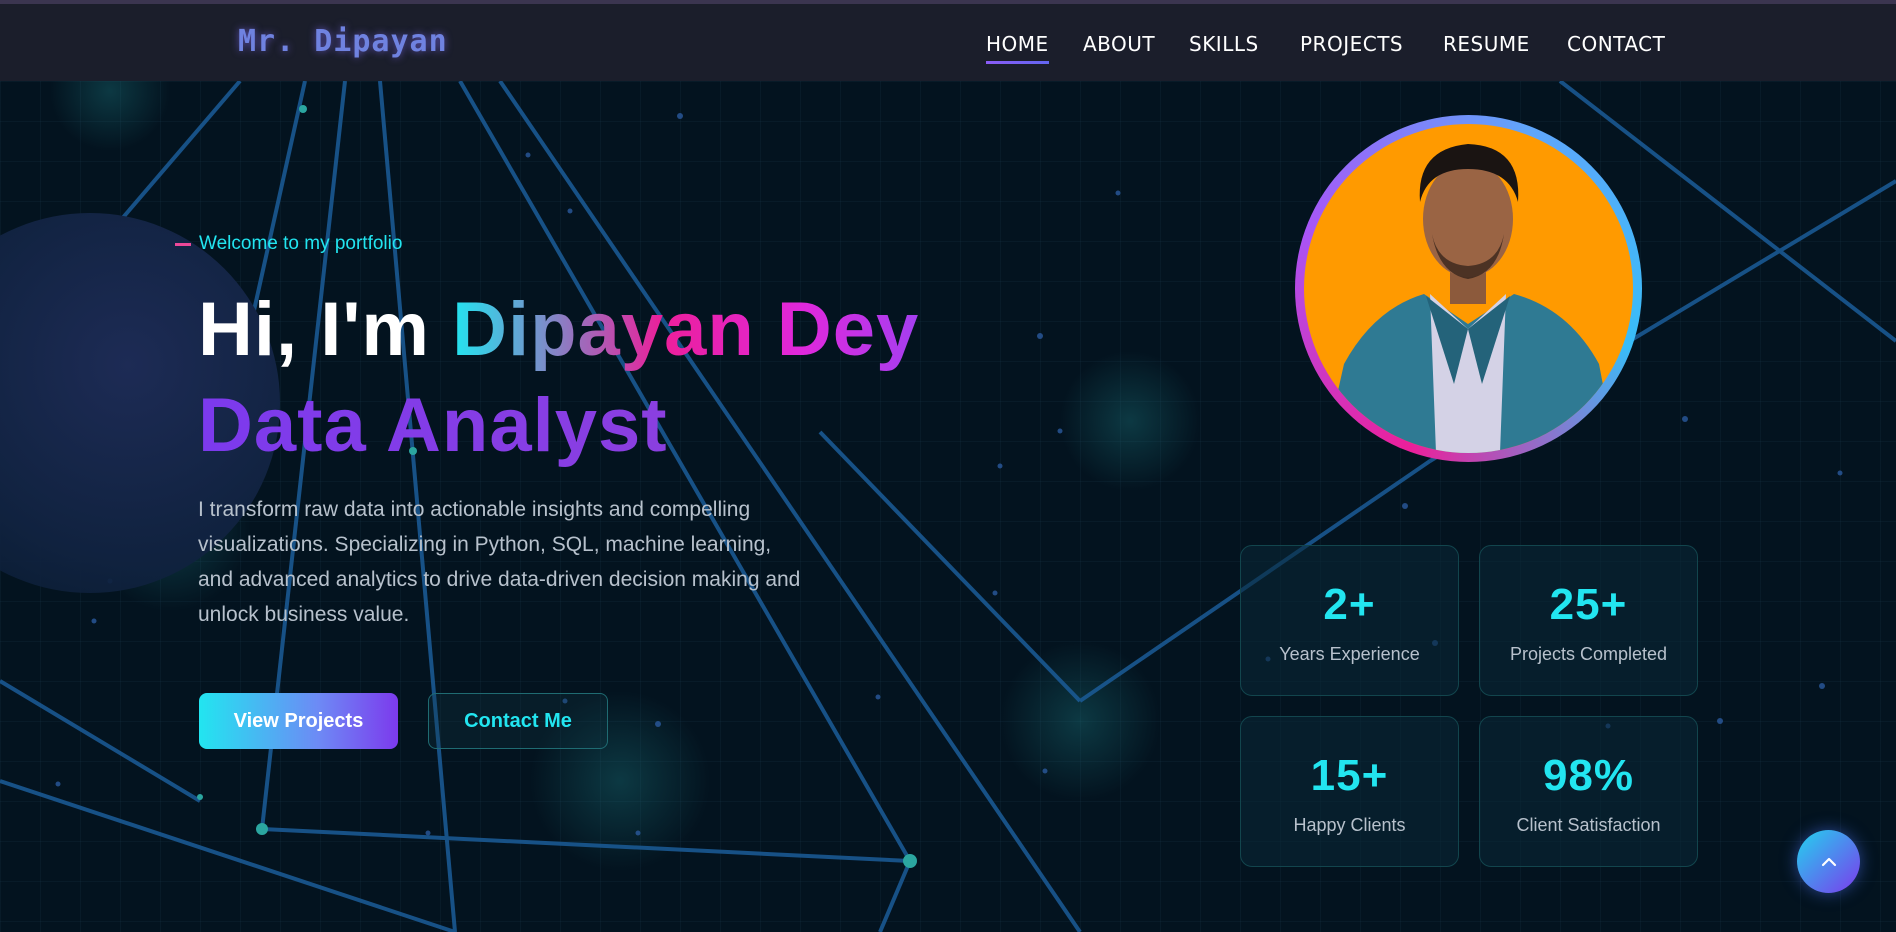 The height and width of the screenshot is (932, 1896). Describe the element at coordinates (433, 426) in the screenshot. I see `hero-role: Data Analyst` at that location.